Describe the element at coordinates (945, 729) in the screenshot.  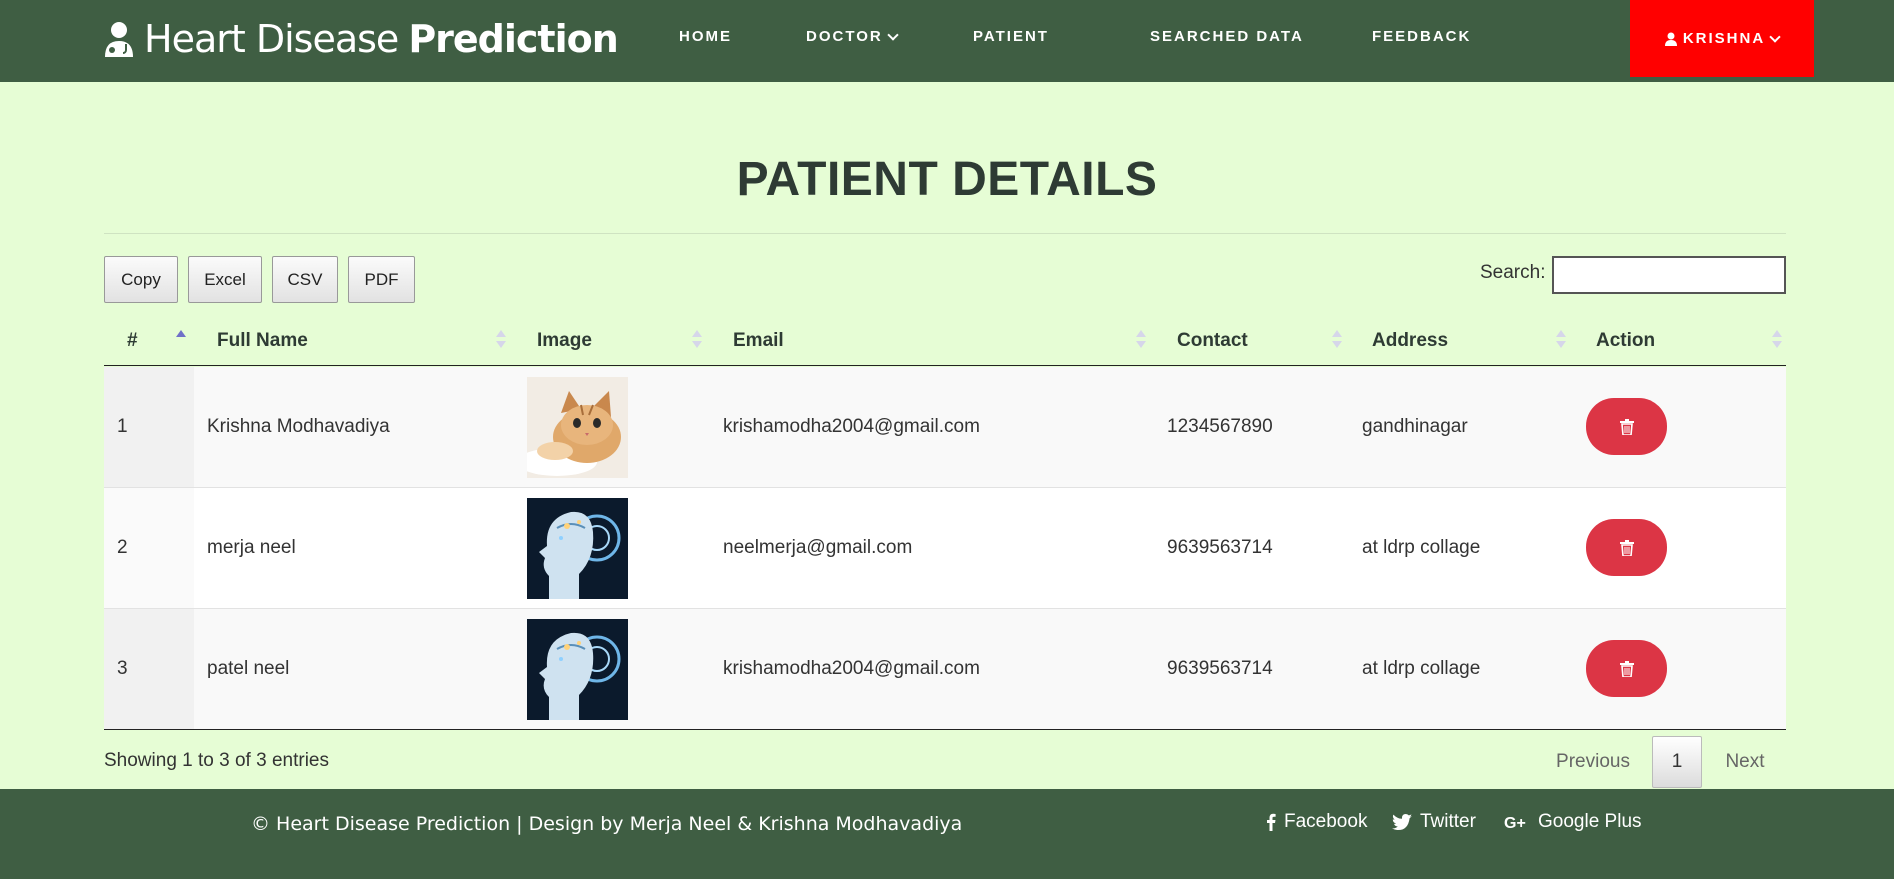
I see `table-bottom-border` at that location.